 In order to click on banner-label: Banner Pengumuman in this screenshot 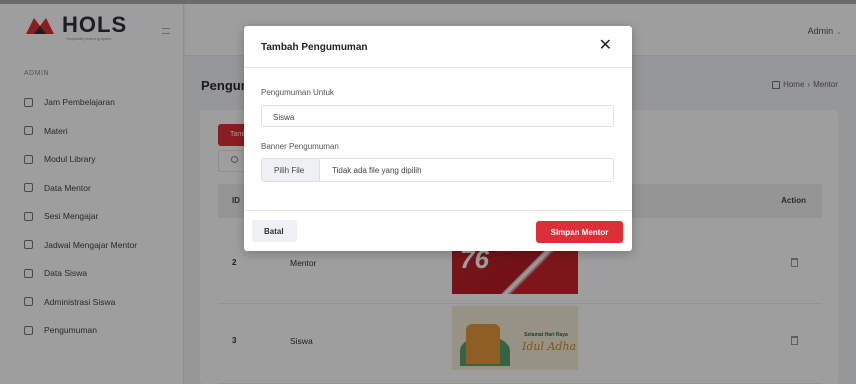, I will do `click(300, 146)`.